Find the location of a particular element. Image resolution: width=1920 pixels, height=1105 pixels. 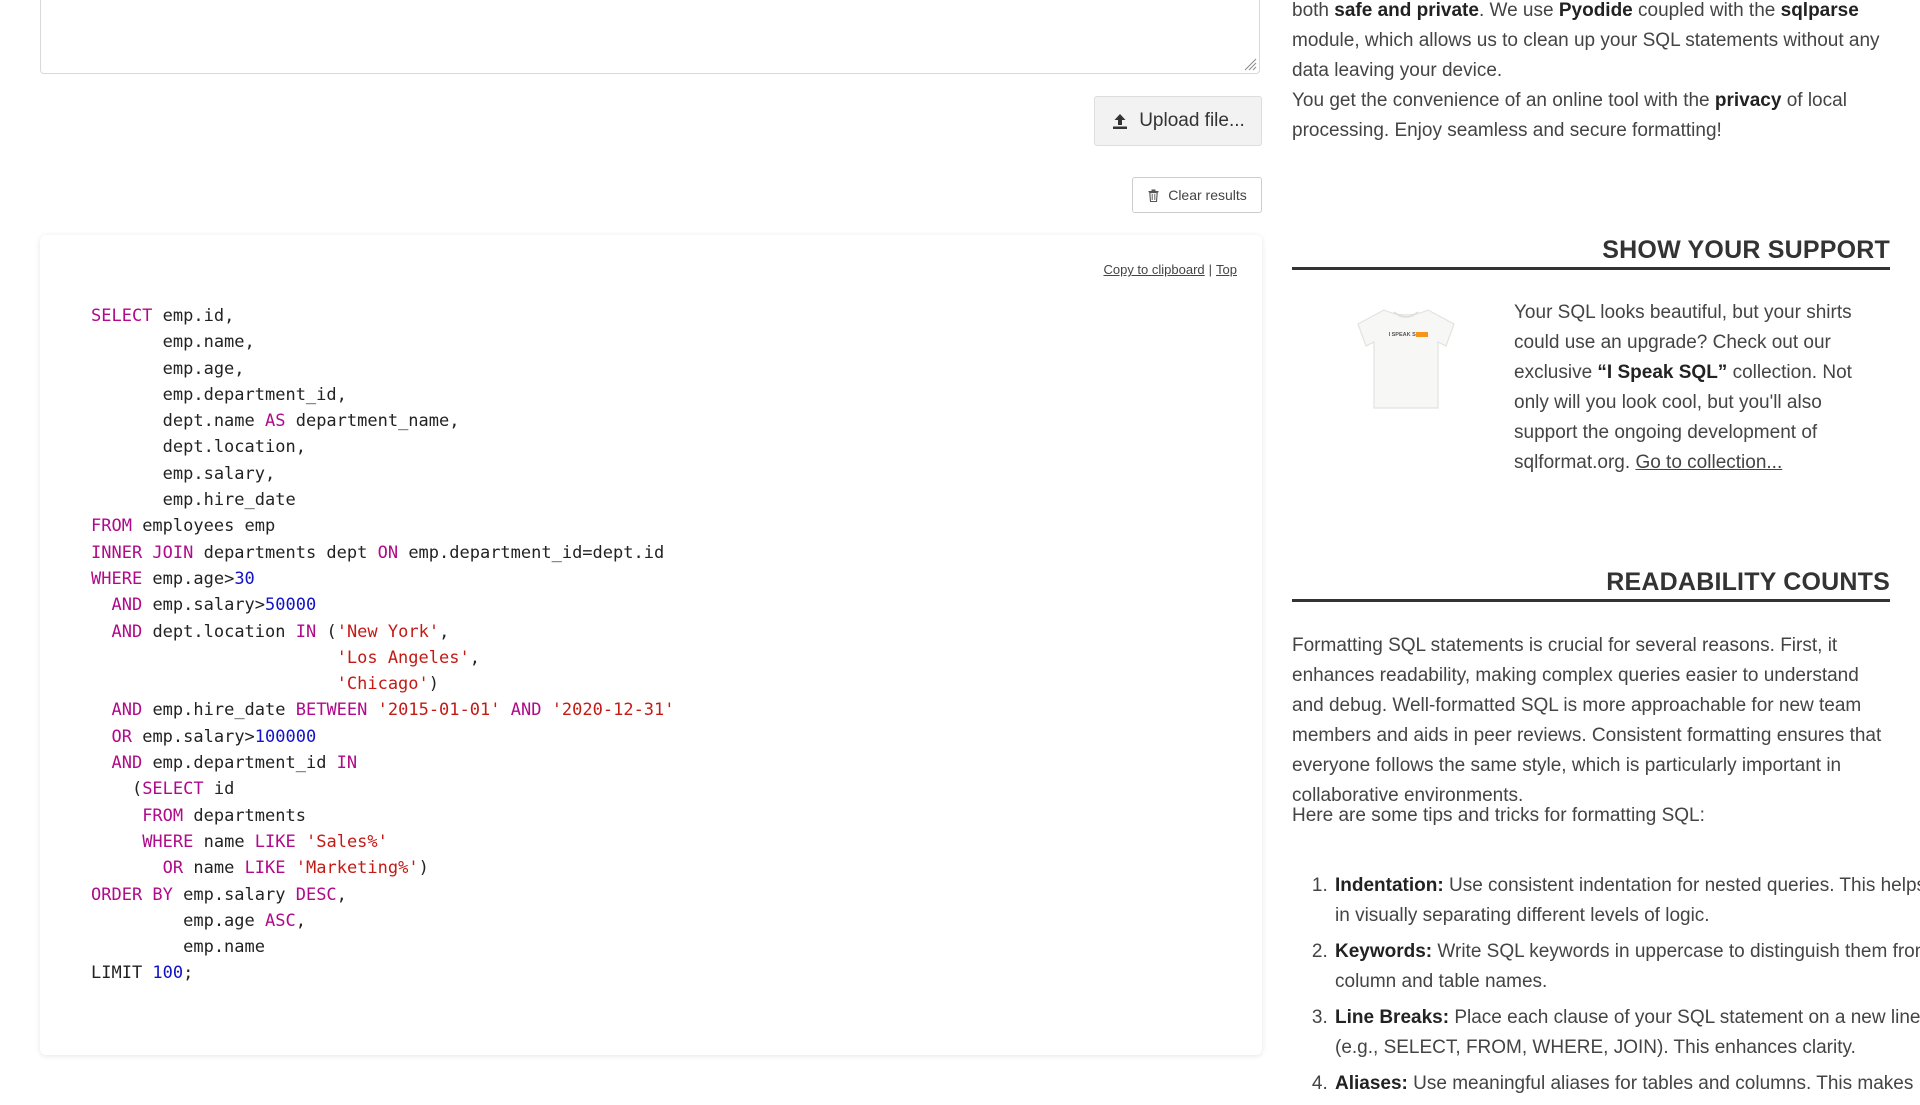

code-line: emp.age ASC, is located at coordinates (198, 921).